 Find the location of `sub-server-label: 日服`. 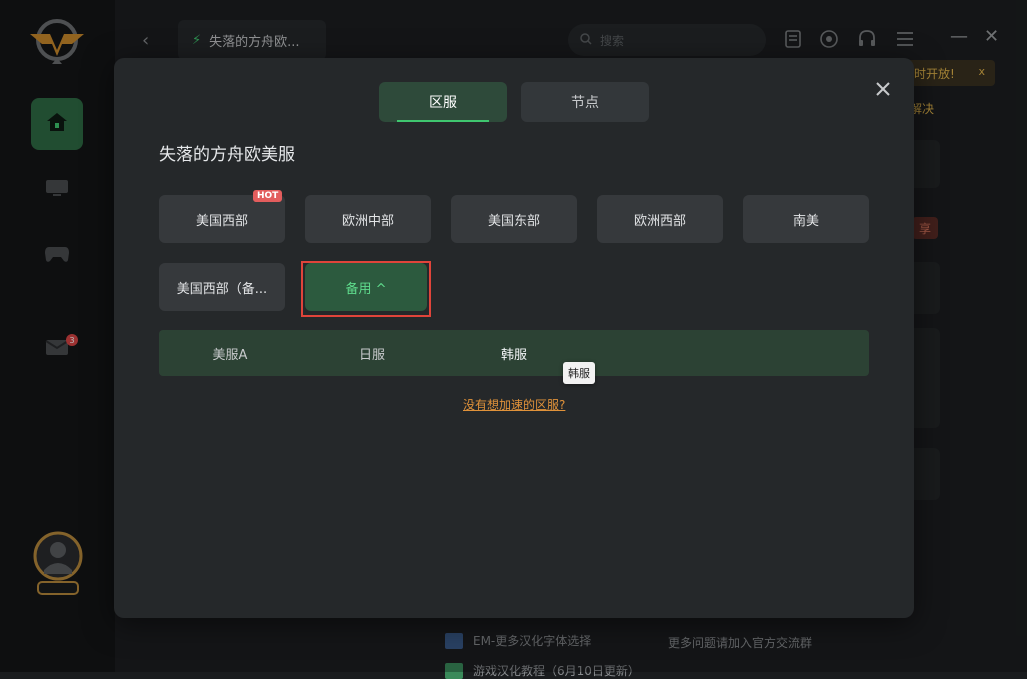

sub-server-label: 日服 is located at coordinates (371, 355).